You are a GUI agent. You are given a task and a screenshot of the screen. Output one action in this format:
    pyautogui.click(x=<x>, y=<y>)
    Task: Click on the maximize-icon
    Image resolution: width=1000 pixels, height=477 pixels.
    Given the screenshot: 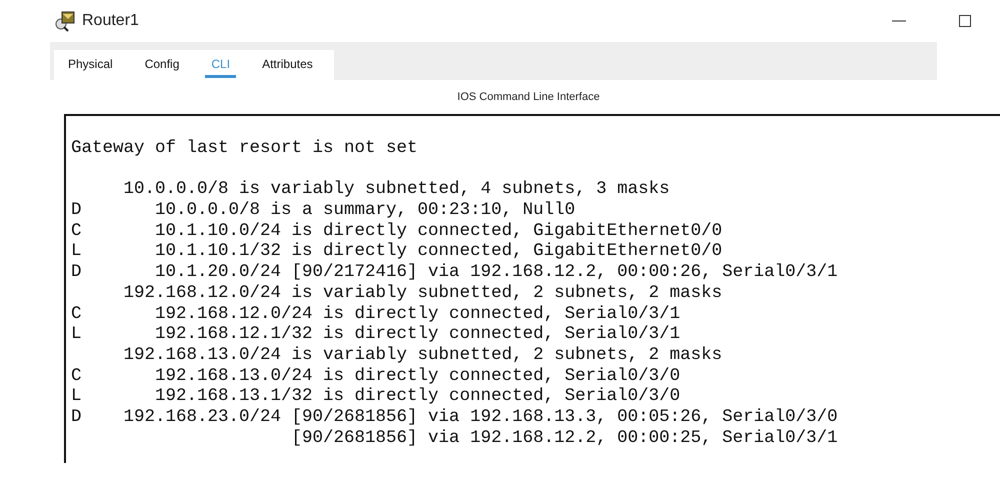 What is the action you would take?
    pyautogui.click(x=965, y=21)
    